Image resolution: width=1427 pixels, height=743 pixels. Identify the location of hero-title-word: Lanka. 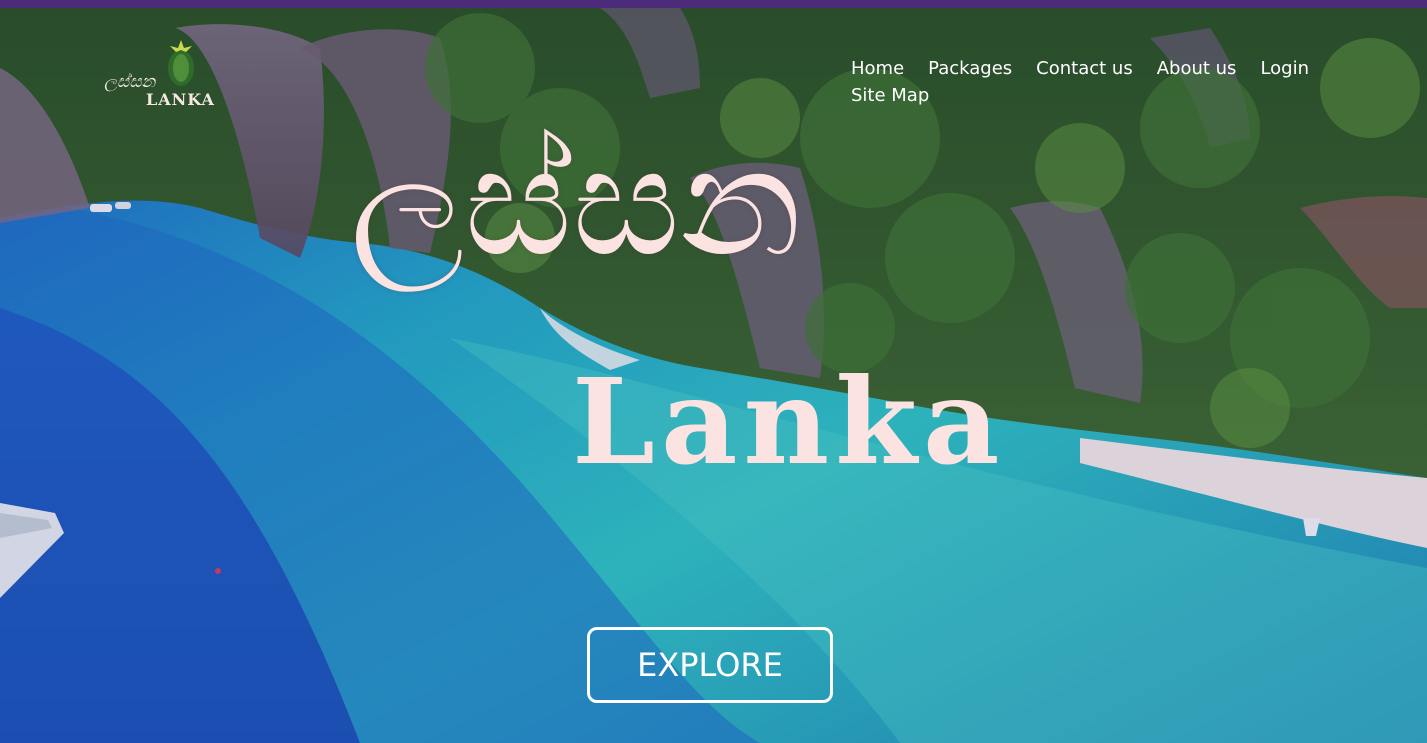
(789, 421).